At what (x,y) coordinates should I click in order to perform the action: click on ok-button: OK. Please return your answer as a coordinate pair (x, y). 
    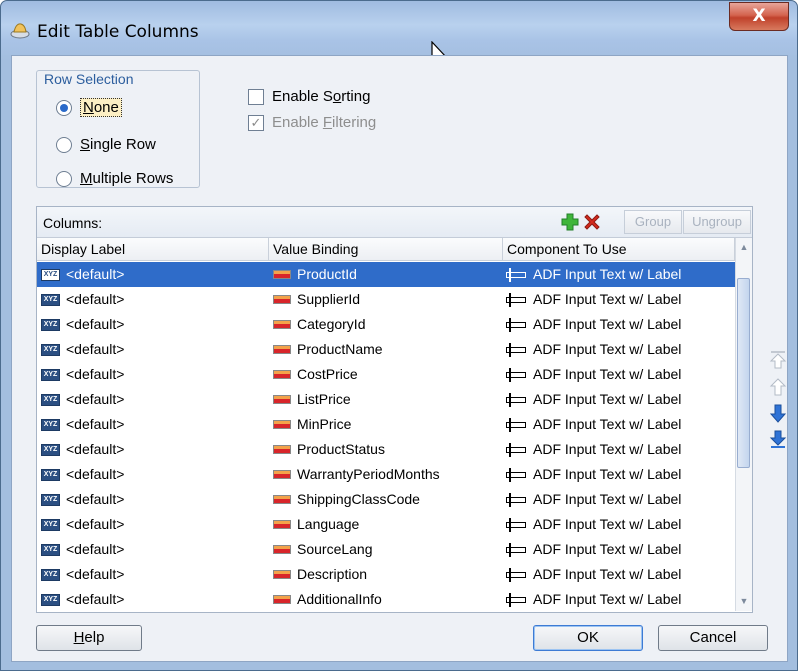
    Looking at the image, I should click on (588, 638).